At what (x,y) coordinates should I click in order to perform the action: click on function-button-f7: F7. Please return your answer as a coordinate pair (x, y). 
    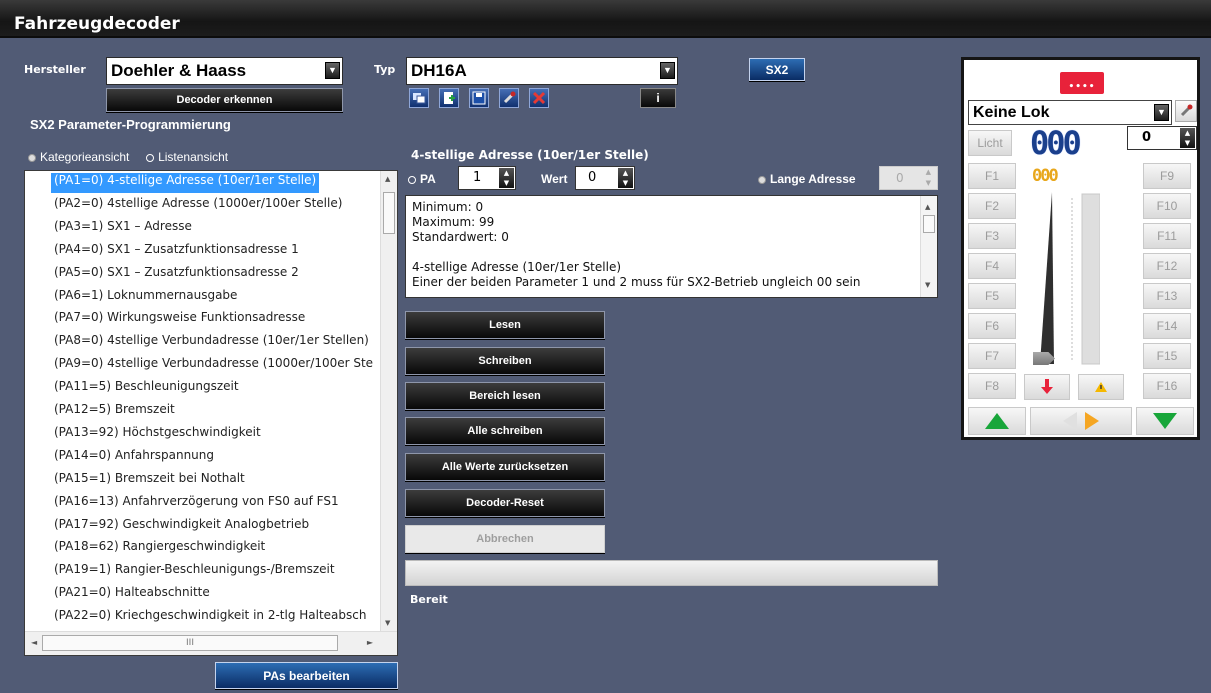
    Looking at the image, I should click on (992, 356).